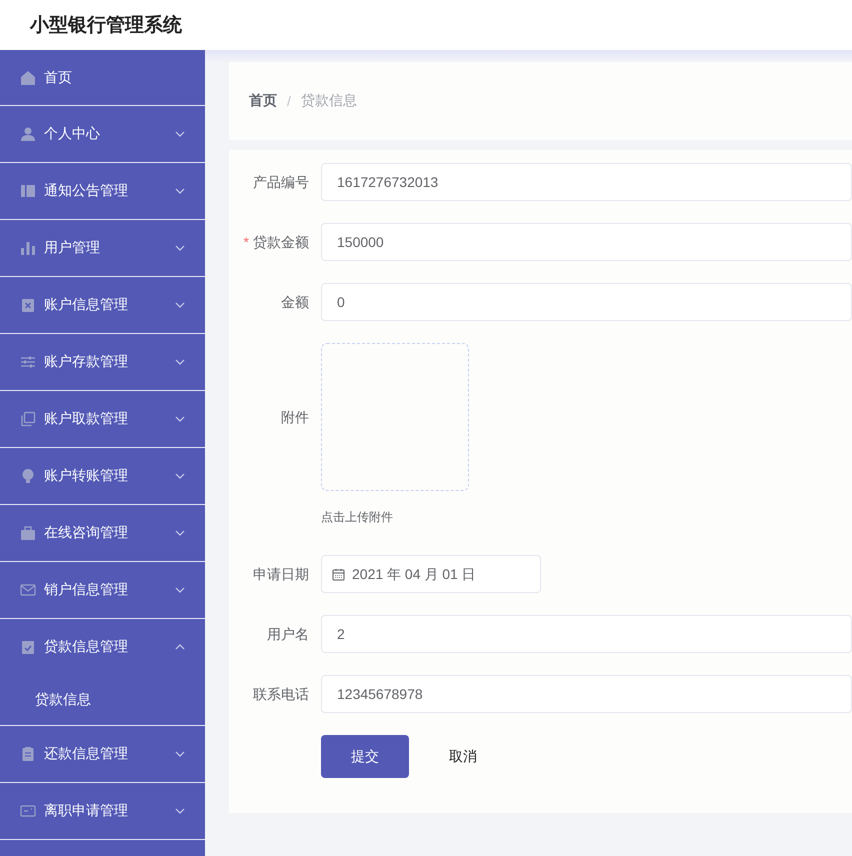  I want to click on input-field: 0, so click(586, 302).